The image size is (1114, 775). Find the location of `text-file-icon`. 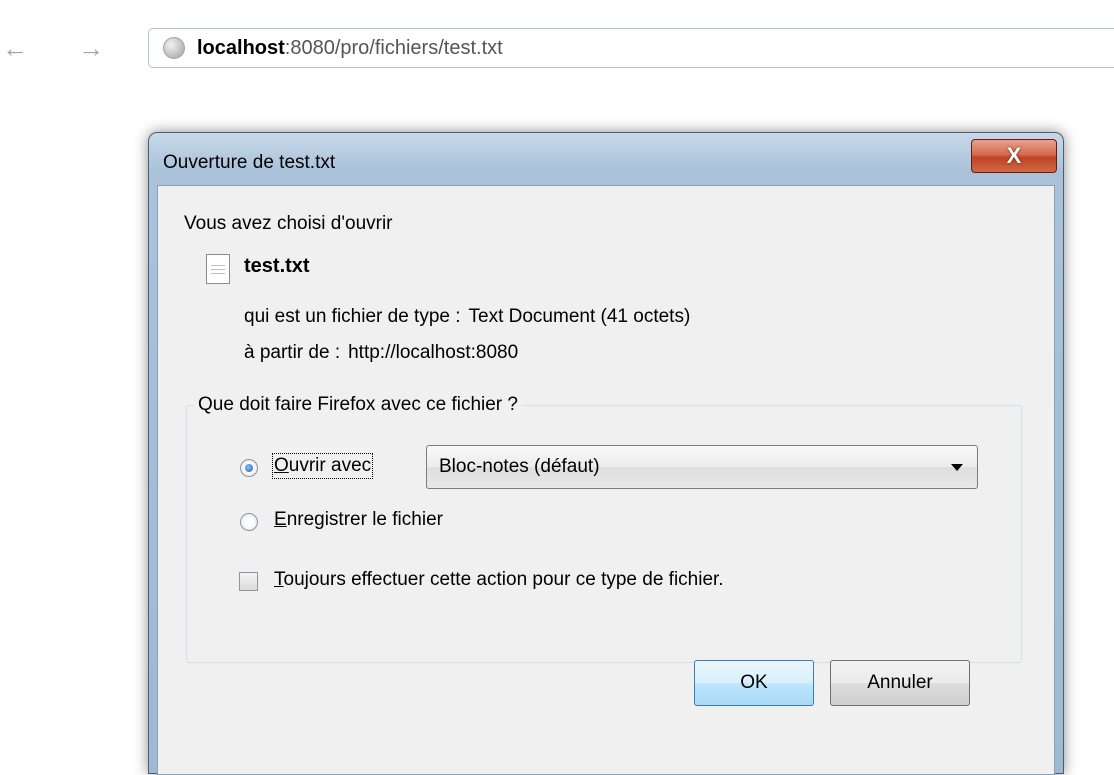

text-file-icon is located at coordinates (218, 269).